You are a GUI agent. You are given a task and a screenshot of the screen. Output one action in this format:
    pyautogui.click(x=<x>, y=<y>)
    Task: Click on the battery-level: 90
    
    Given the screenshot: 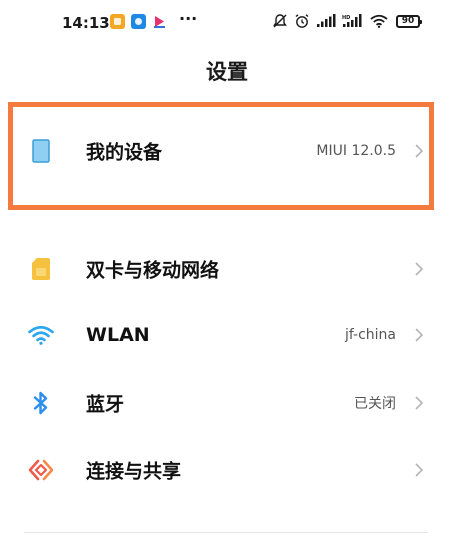 What is the action you would take?
    pyautogui.click(x=408, y=20)
    